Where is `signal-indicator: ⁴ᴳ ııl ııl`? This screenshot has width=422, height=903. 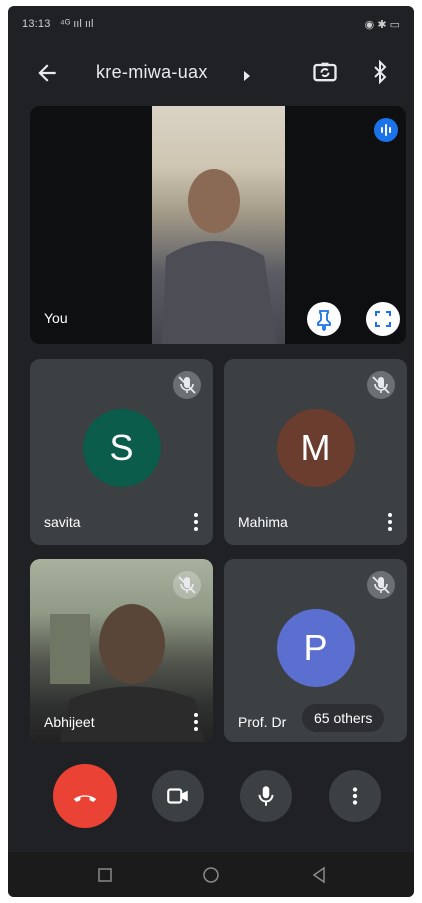 signal-indicator: ⁴ᴳ ııl ııl is located at coordinates (77, 24).